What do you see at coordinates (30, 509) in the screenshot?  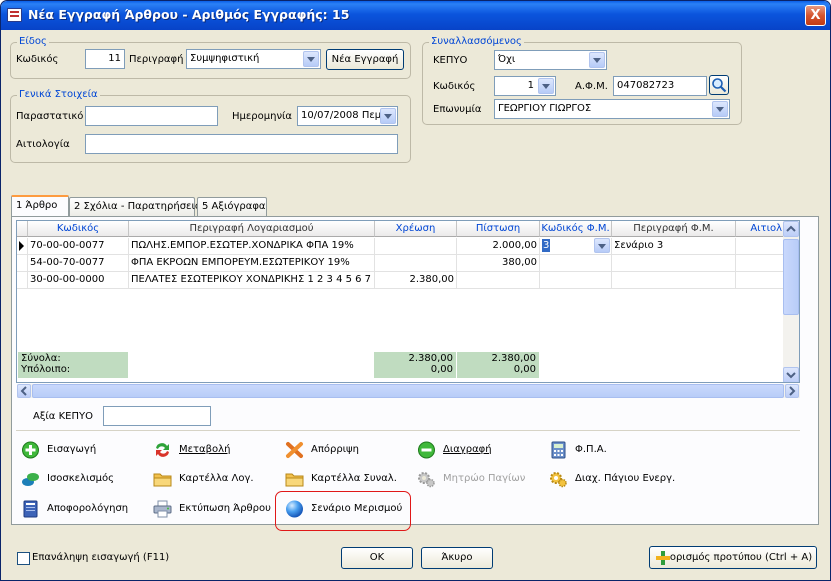 I see `tax-book-icon` at bounding box center [30, 509].